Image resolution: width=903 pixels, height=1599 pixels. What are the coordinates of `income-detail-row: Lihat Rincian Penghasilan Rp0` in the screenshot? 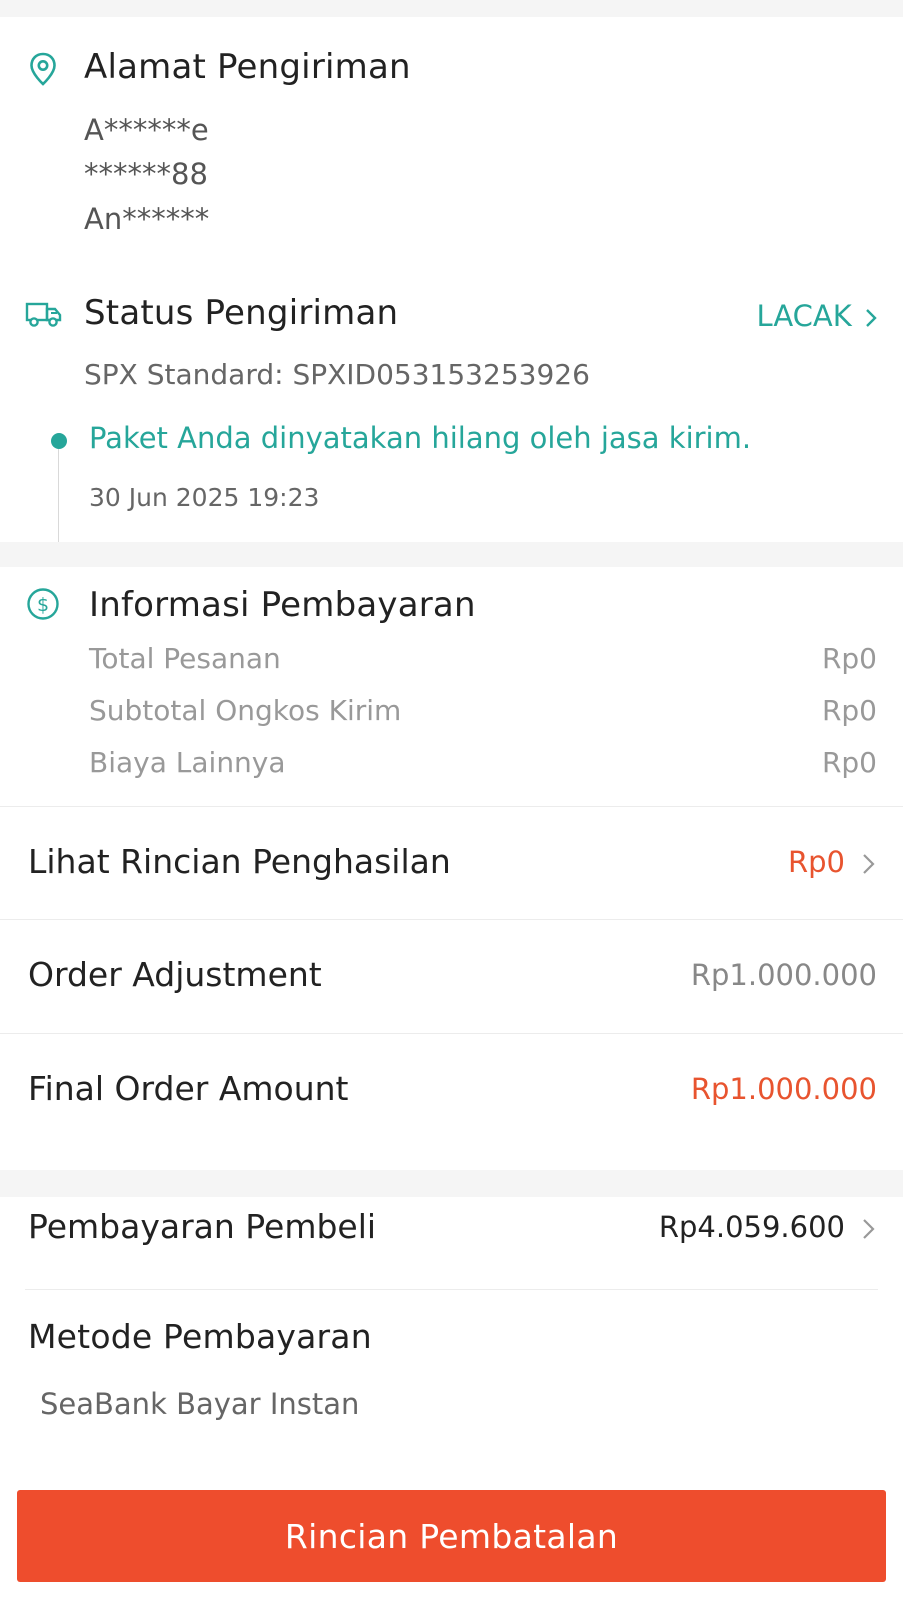 It's located at (451, 863).